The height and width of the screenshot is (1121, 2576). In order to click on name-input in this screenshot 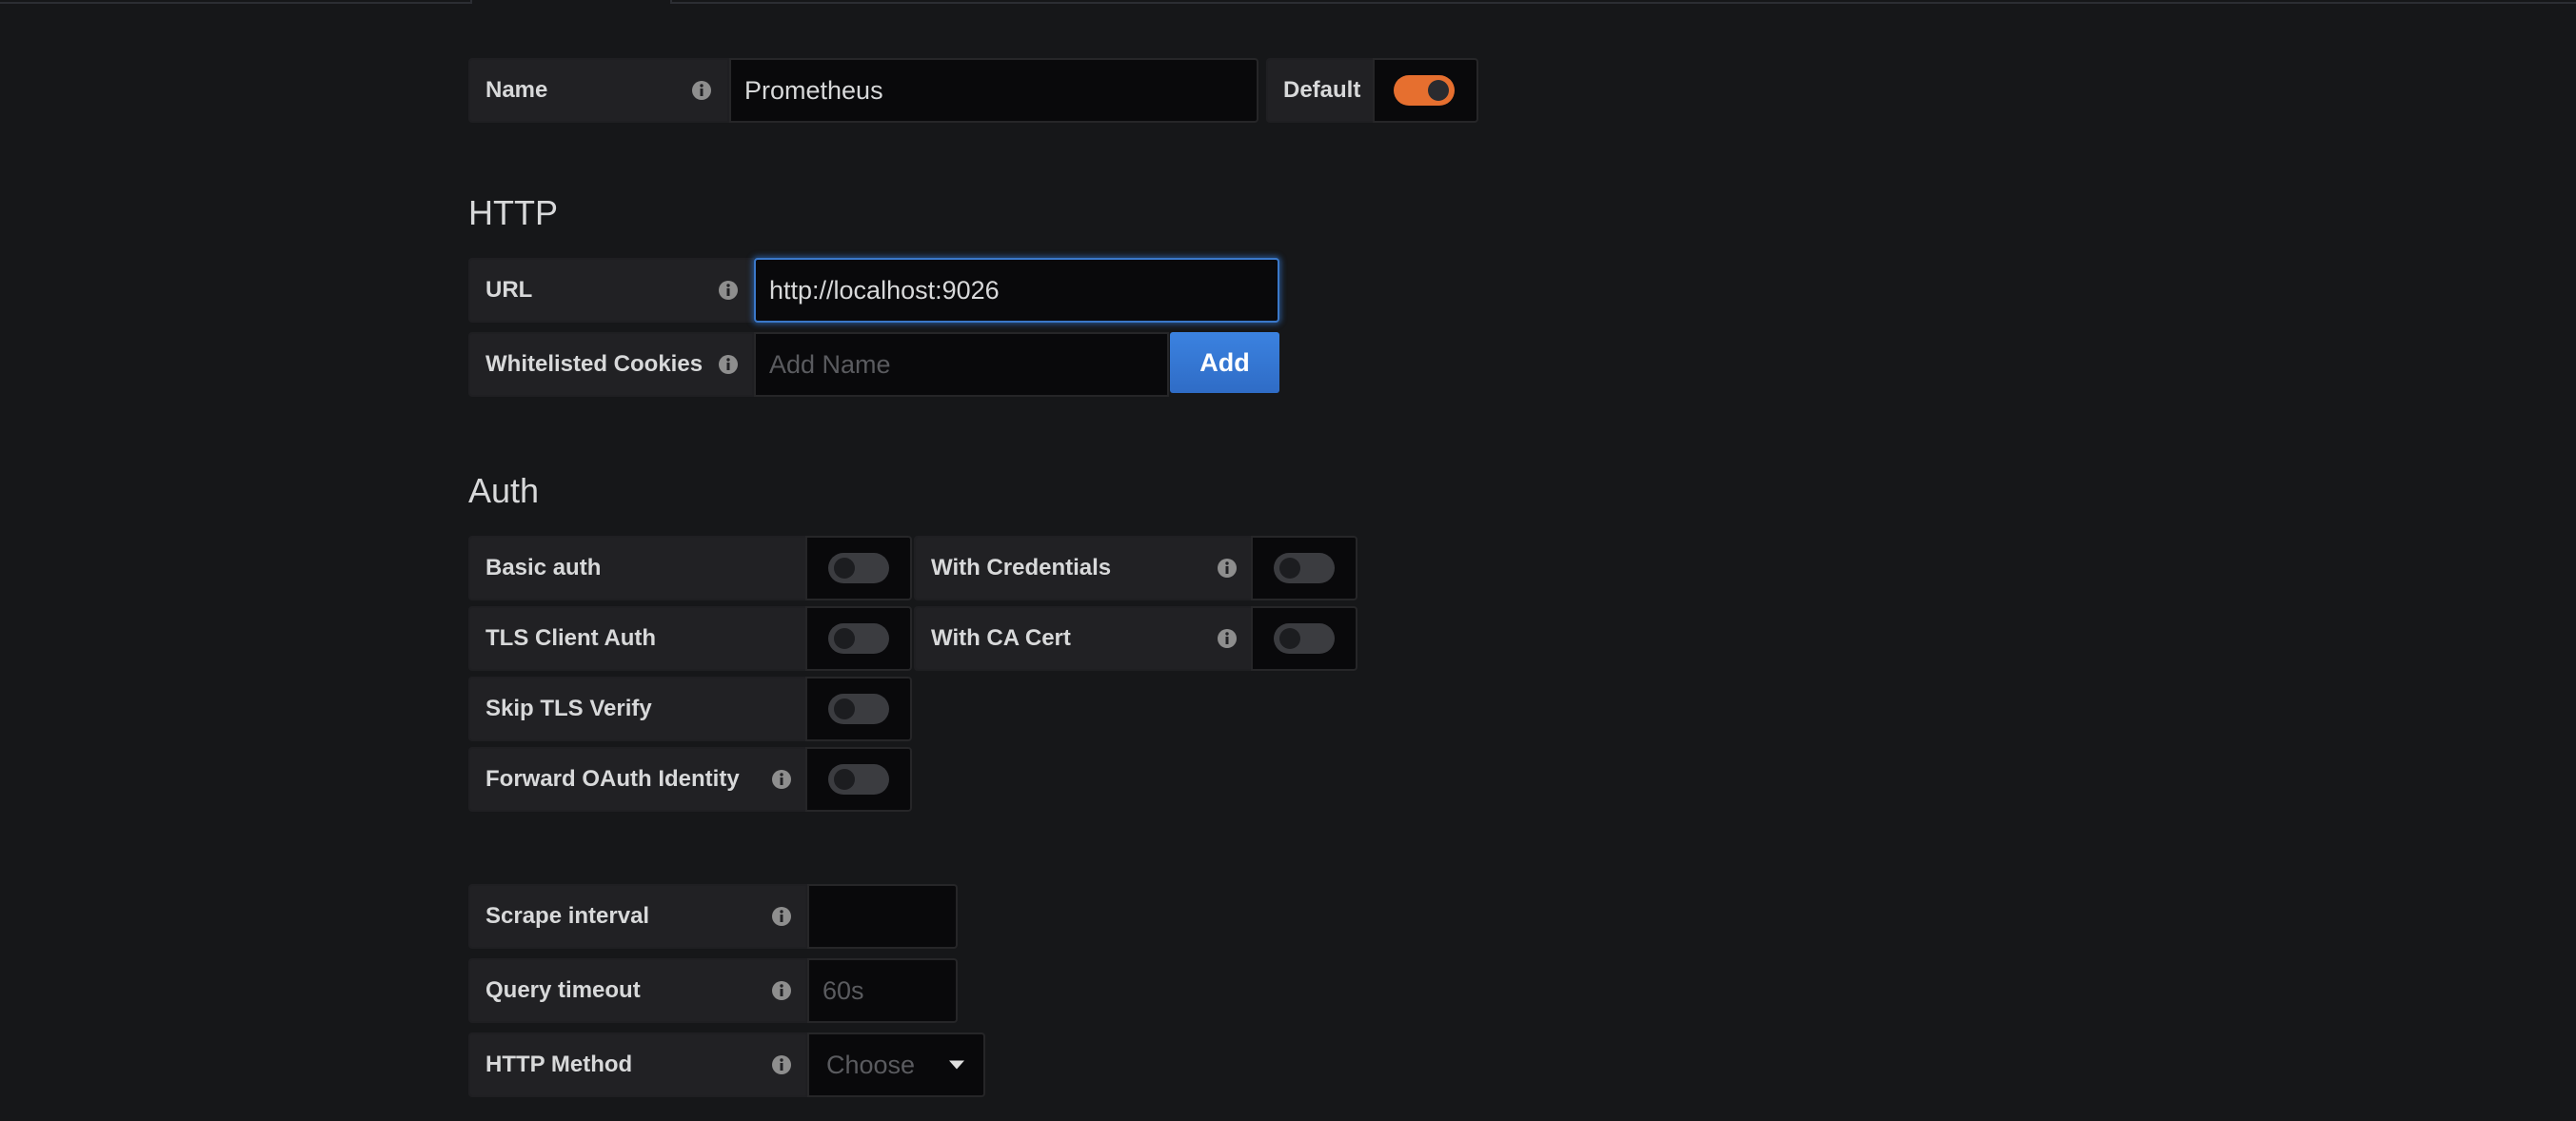, I will do `click(993, 91)`.